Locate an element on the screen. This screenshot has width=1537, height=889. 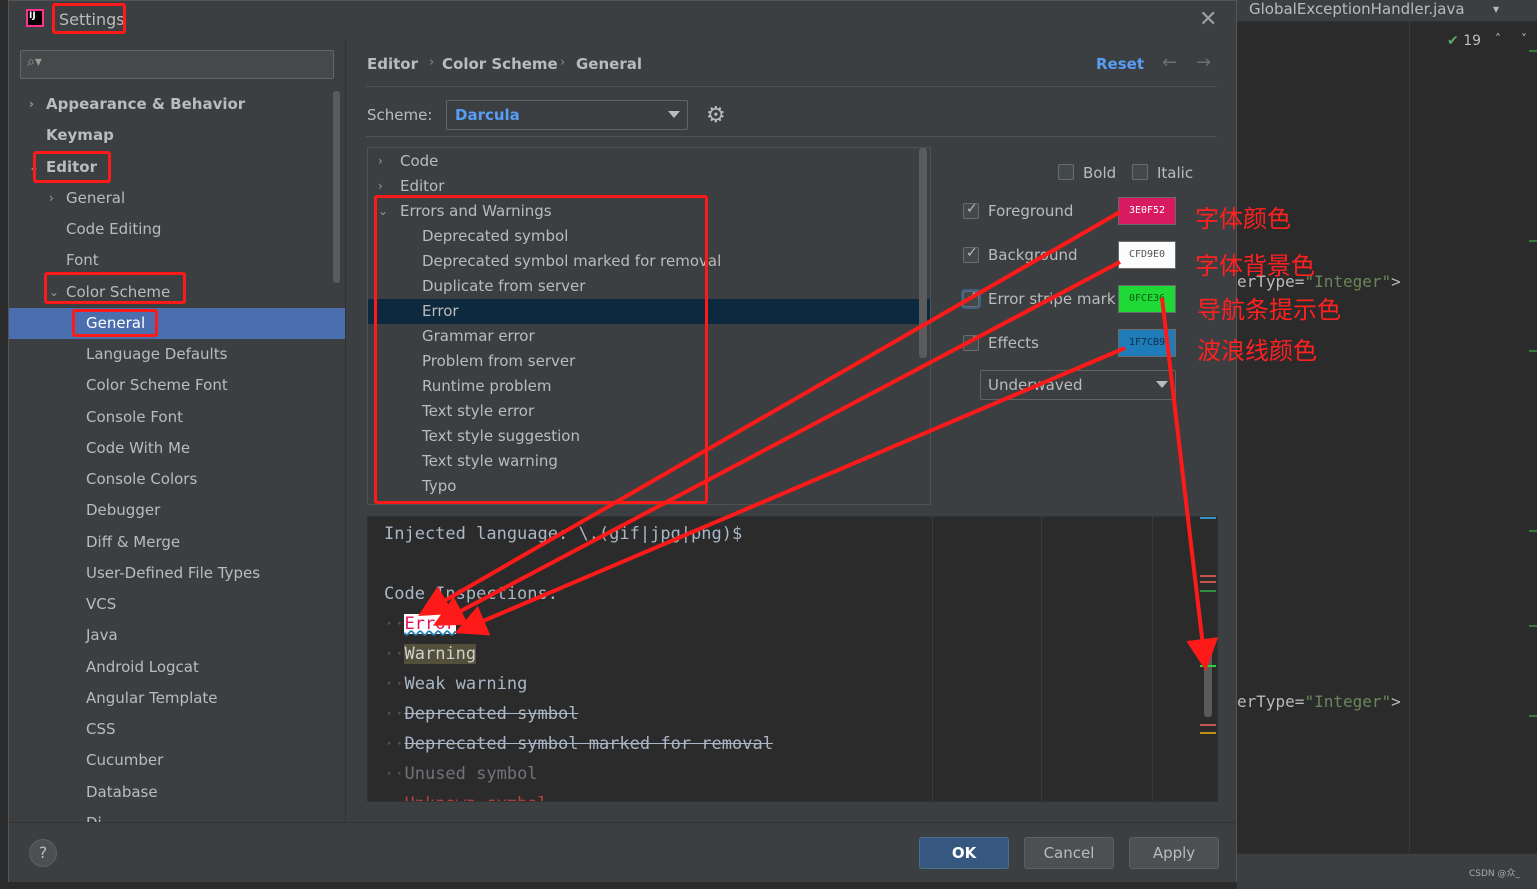
back-arrow-icon: ← is located at coordinates (1169, 62).